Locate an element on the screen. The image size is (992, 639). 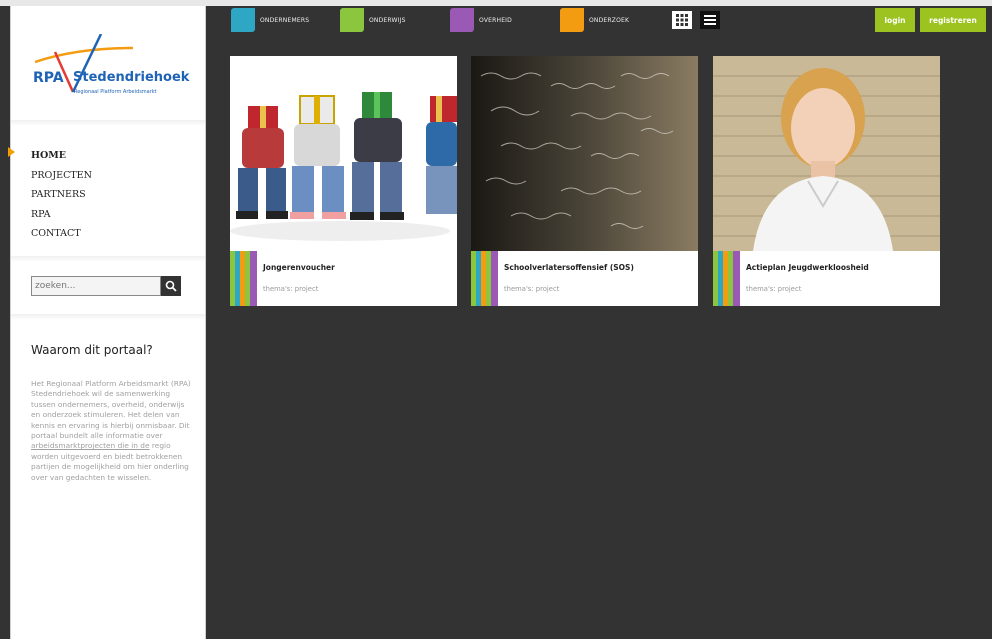
grid-icon is located at coordinates (682, 20).